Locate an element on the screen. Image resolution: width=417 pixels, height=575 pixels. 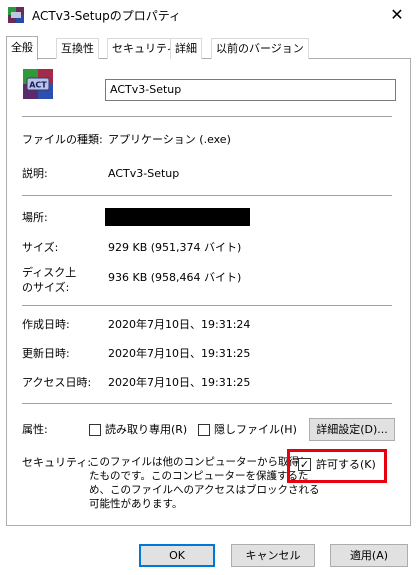
size-label: サイズ: is located at coordinates (40, 247).